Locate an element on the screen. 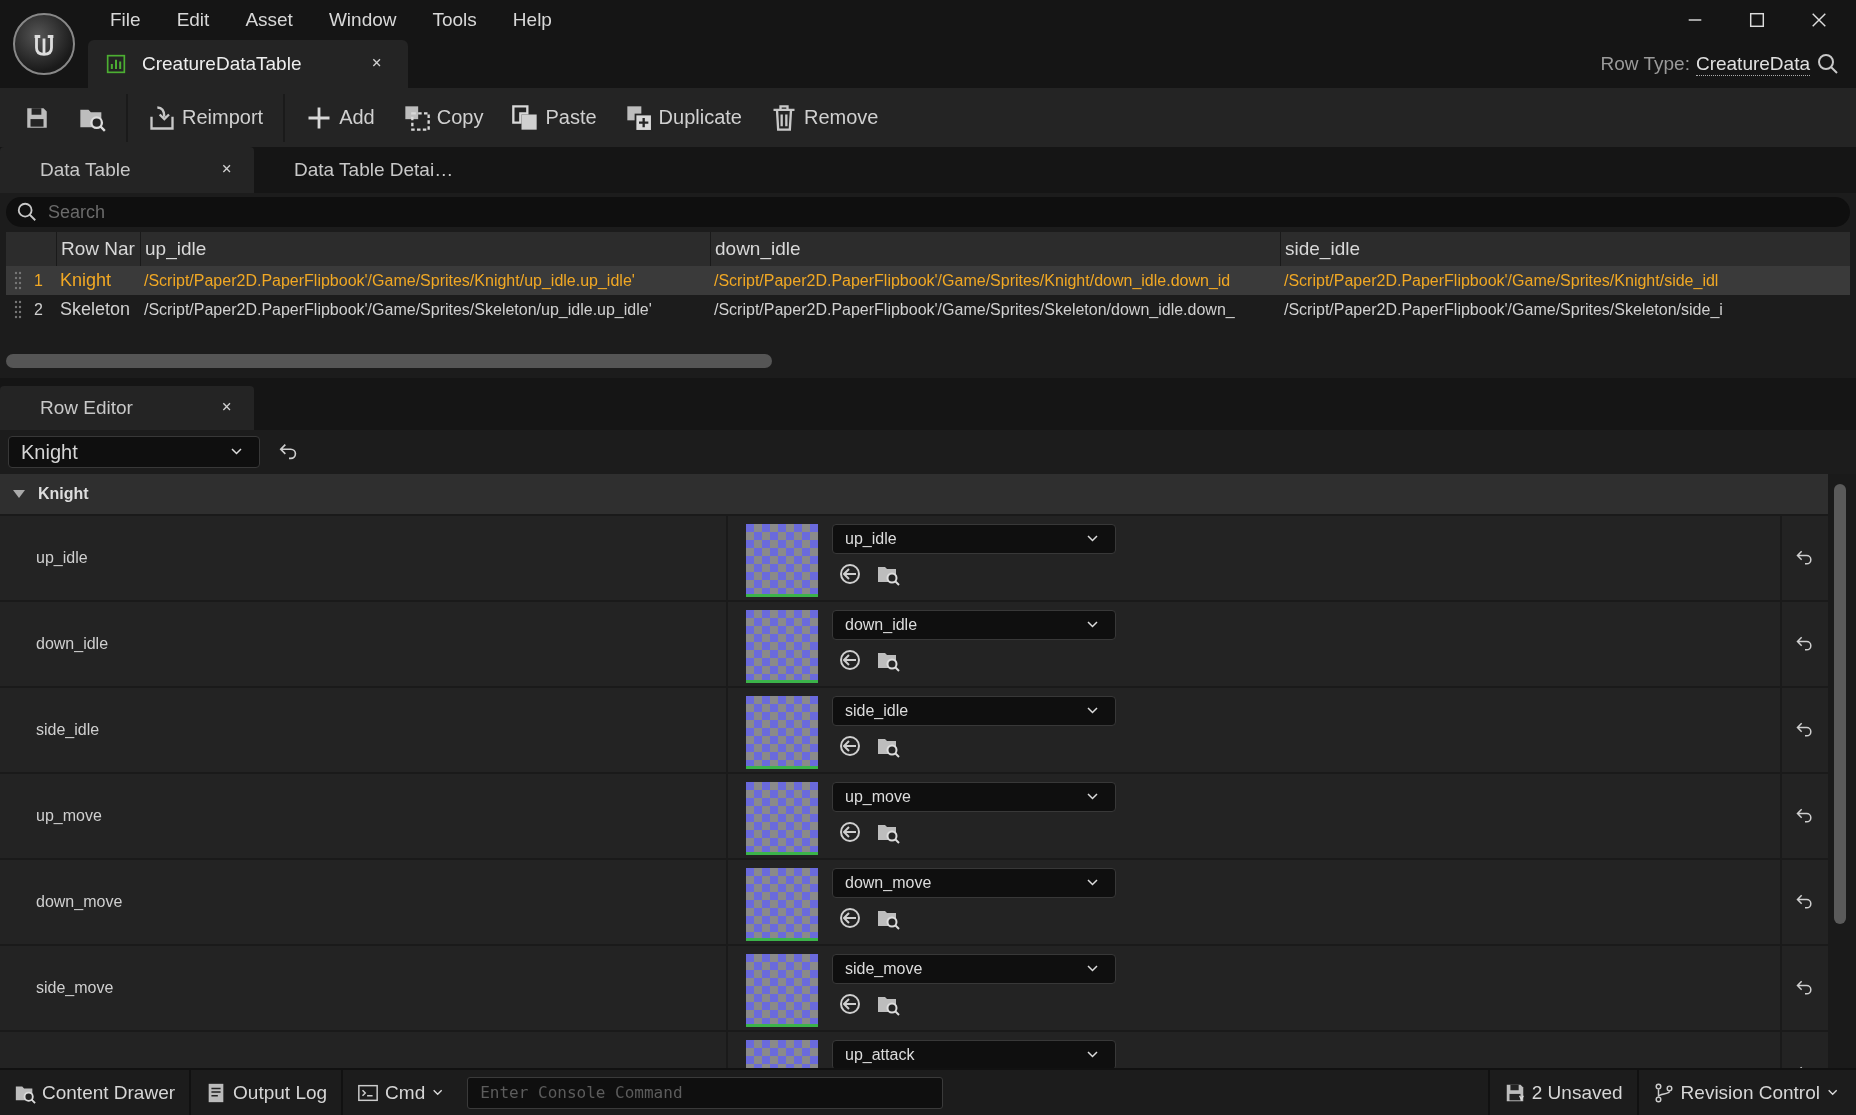 The height and width of the screenshot is (1115, 1856). menu-item: Edit is located at coordinates (193, 20).